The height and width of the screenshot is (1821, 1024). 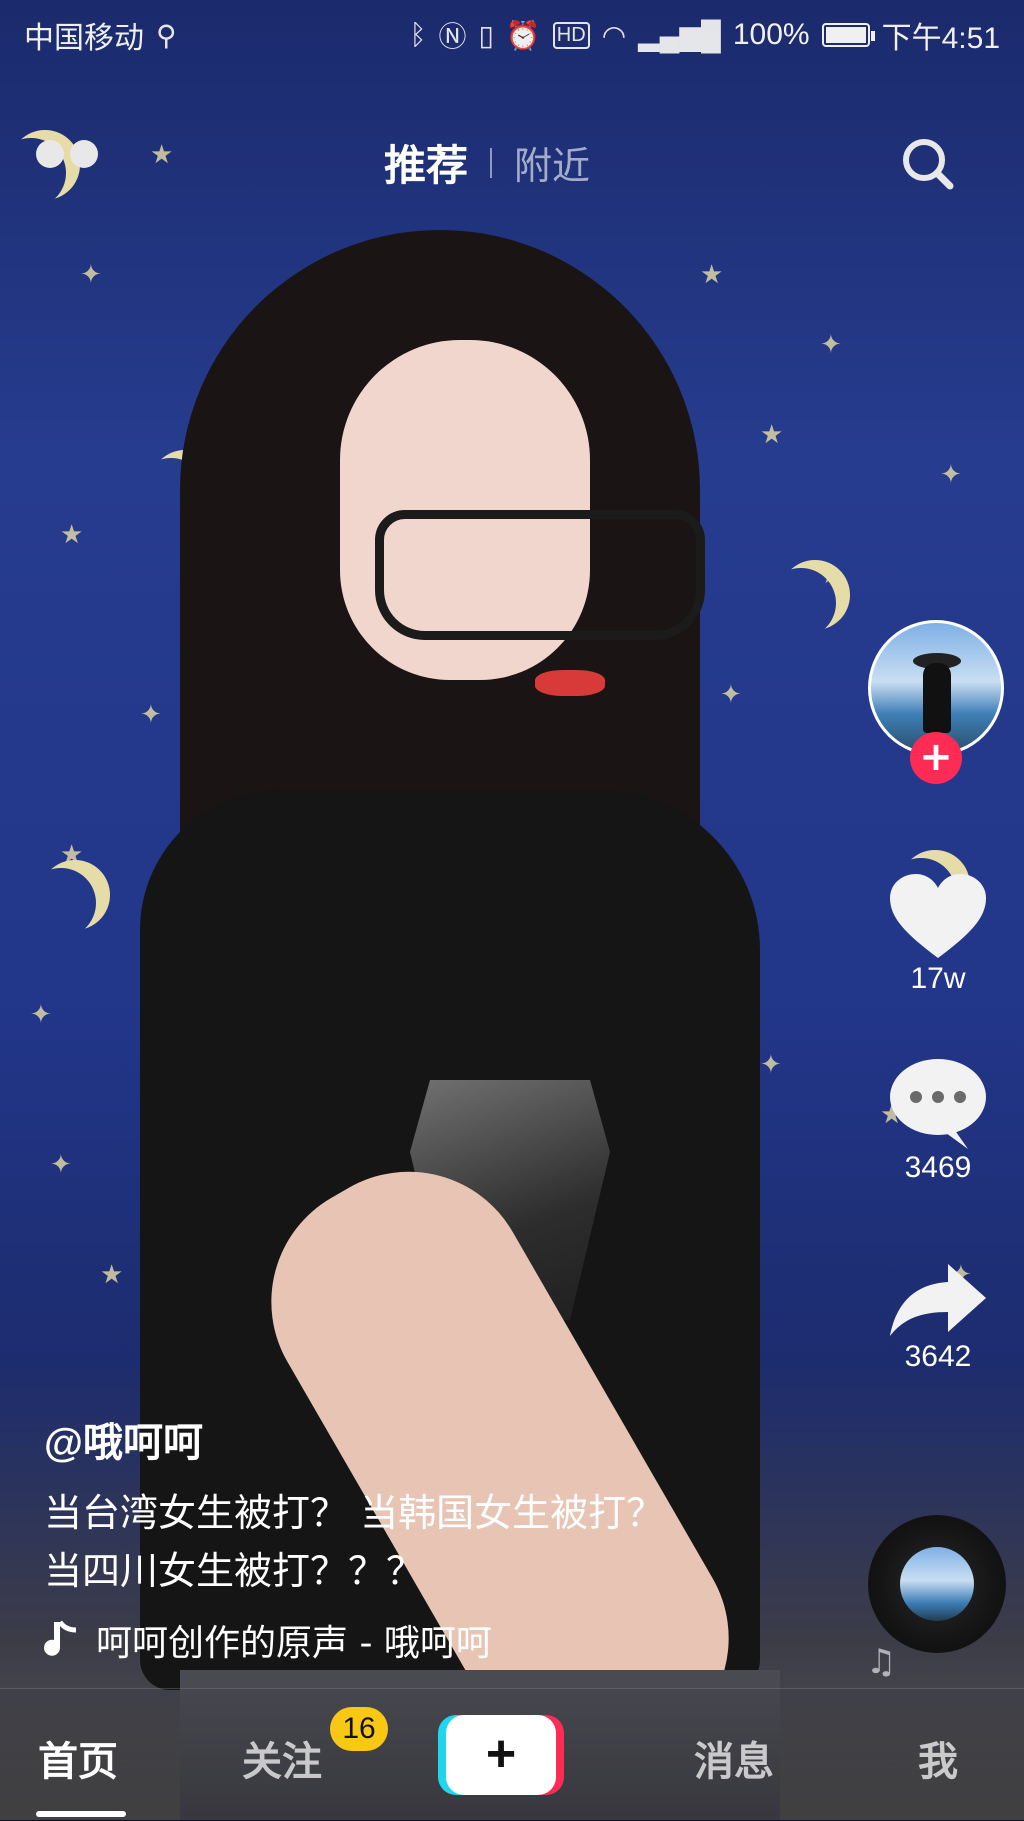 What do you see at coordinates (234, 1571) in the screenshot?
I see `video-description-line-2: 当四川女生被打？？？` at bounding box center [234, 1571].